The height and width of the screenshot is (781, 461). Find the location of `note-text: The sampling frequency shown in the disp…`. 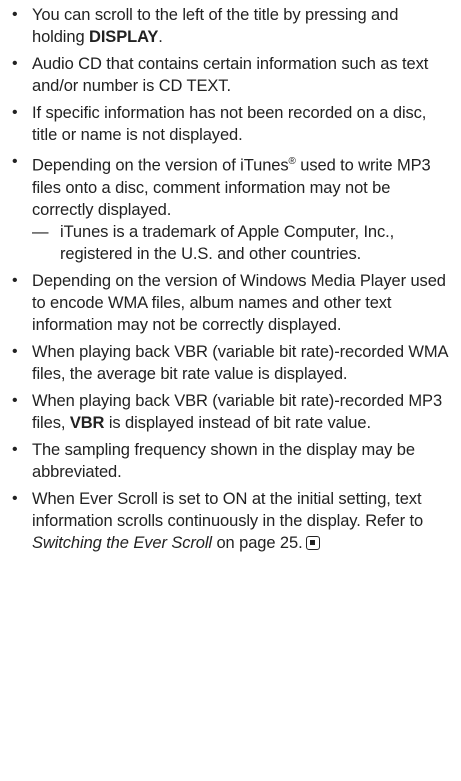

note-text: The sampling frequency shown in the disp… is located at coordinates (223, 460).